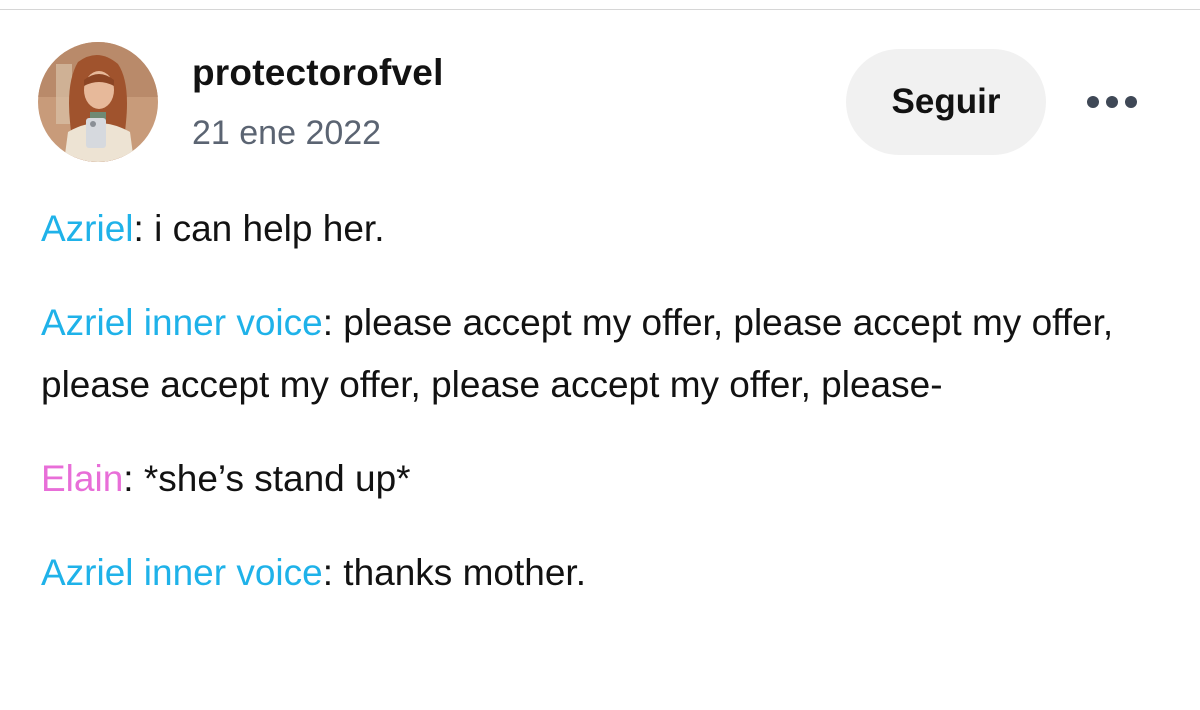 Image resolution: width=1200 pixels, height=710 pixels. What do you see at coordinates (600, 9) in the screenshot?
I see `divider` at bounding box center [600, 9].